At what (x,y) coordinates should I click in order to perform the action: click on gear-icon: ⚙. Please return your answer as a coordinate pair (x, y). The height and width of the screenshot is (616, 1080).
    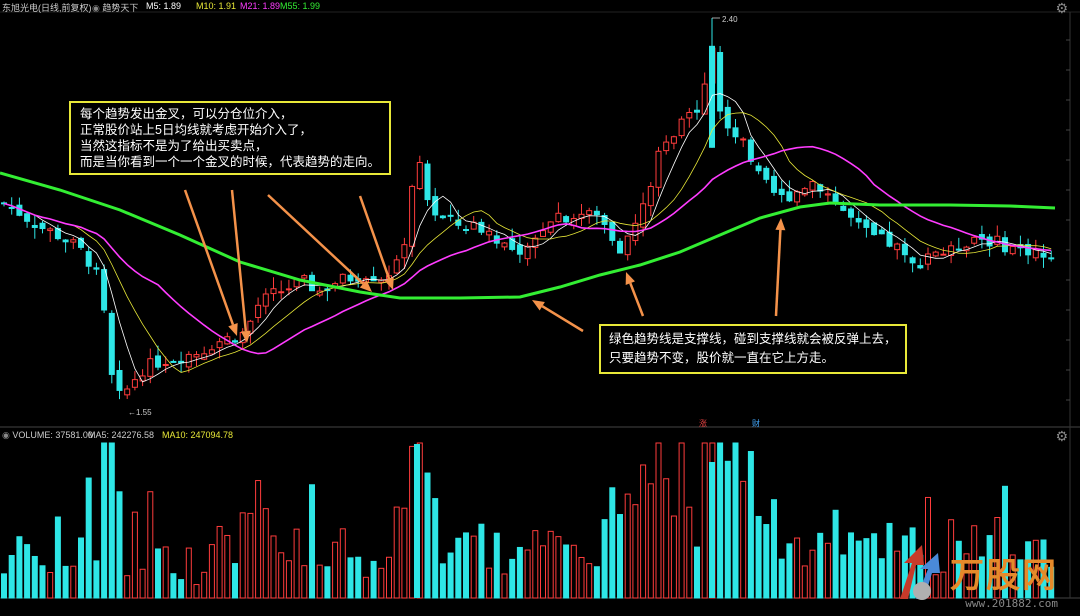
    Looking at the image, I should click on (1061, 8).